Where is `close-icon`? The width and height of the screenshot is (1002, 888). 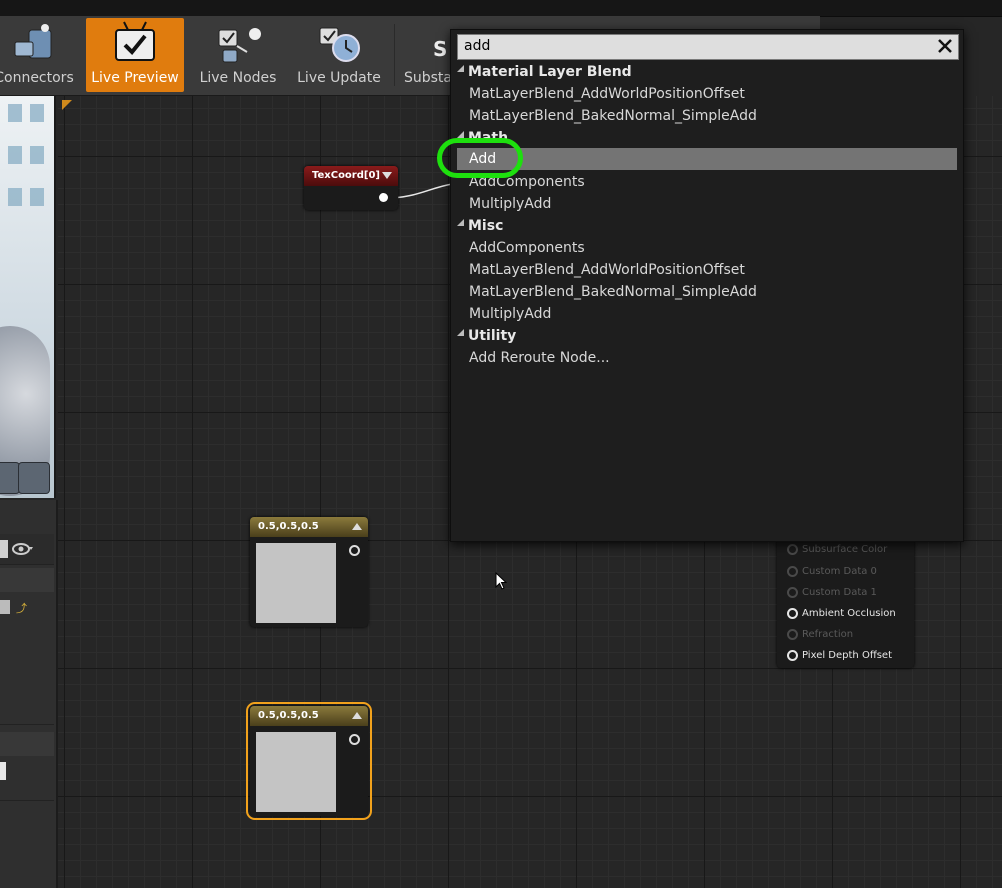
close-icon is located at coordinates (945, 46).